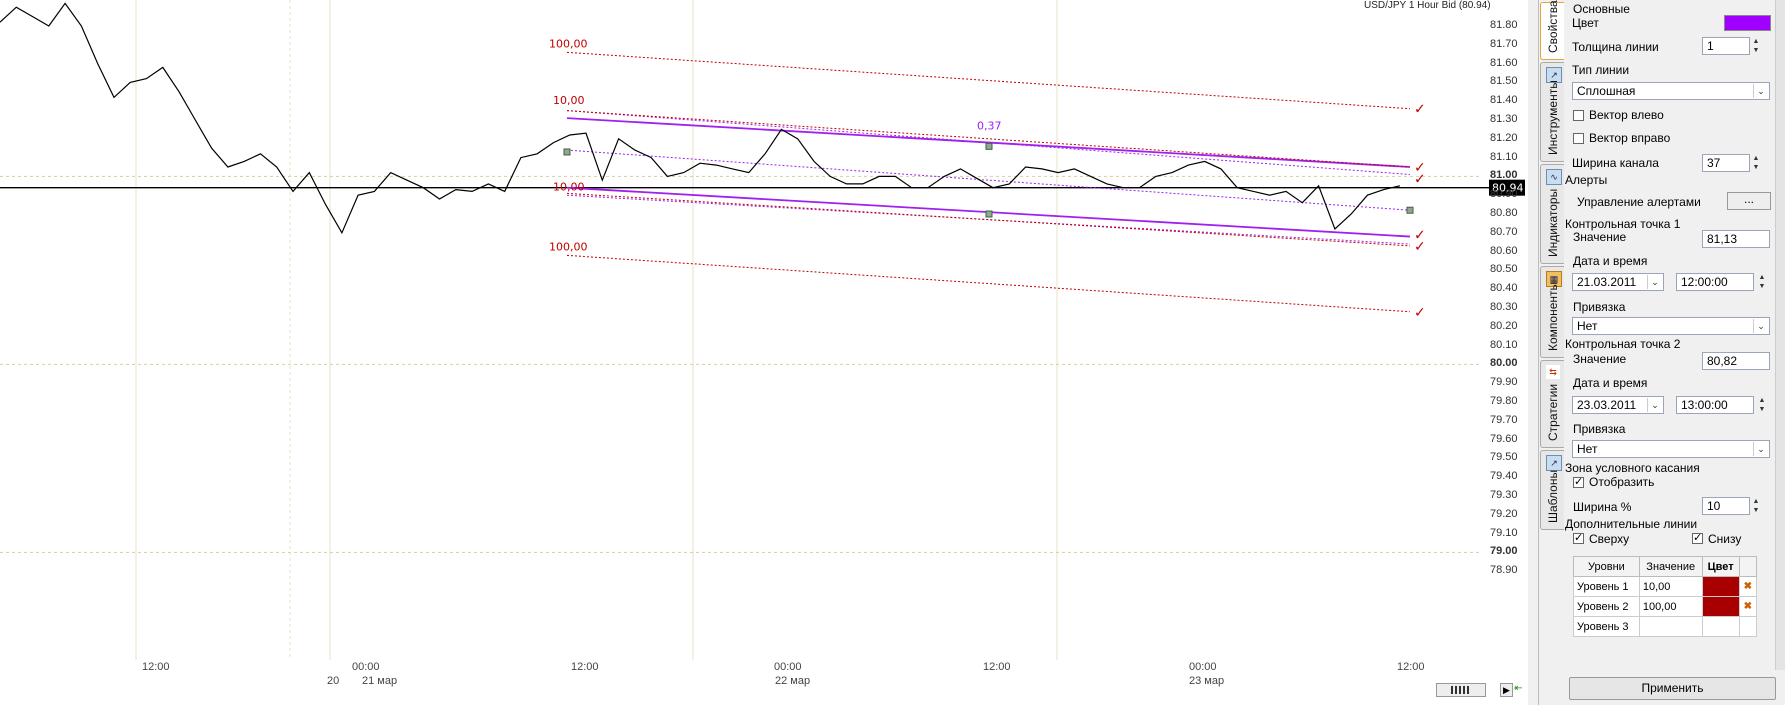 Image resolution: width=1785 pixels, height=705 pixels. I want to click on cp1-time-spinner: ▲ ▼, so click(1762, 282).